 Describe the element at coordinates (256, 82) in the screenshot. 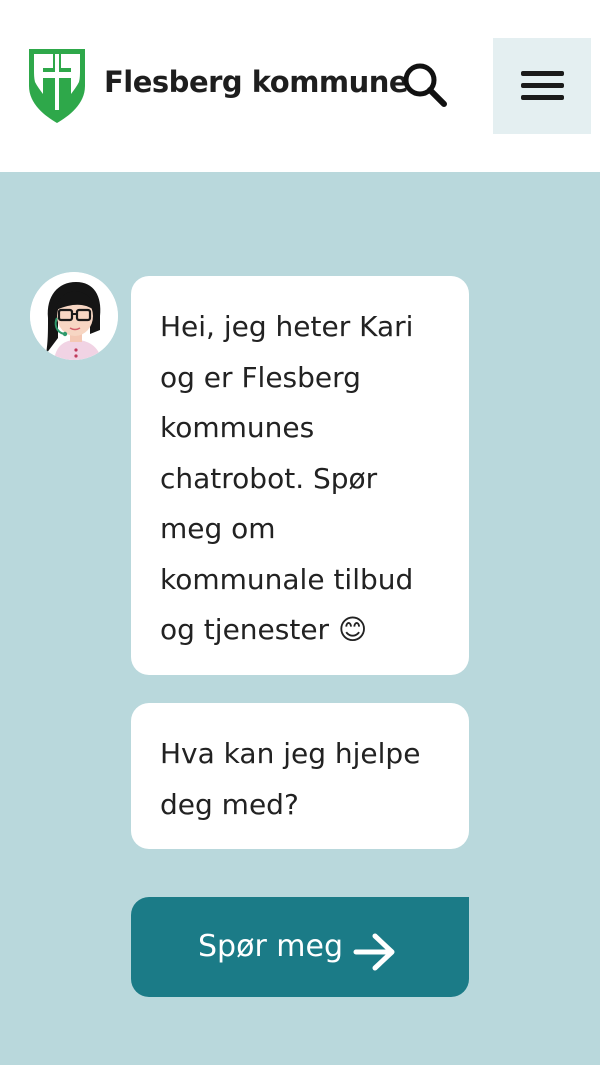

I see `brand-name: Flesberg kommune` at that location.